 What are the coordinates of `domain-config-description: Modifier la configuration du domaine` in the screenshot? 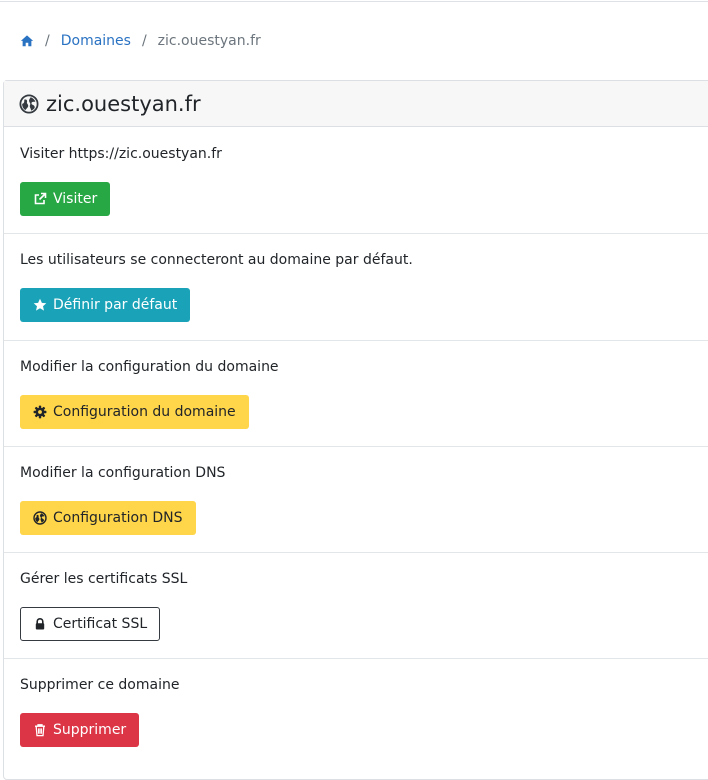 It's located at (149, 367).